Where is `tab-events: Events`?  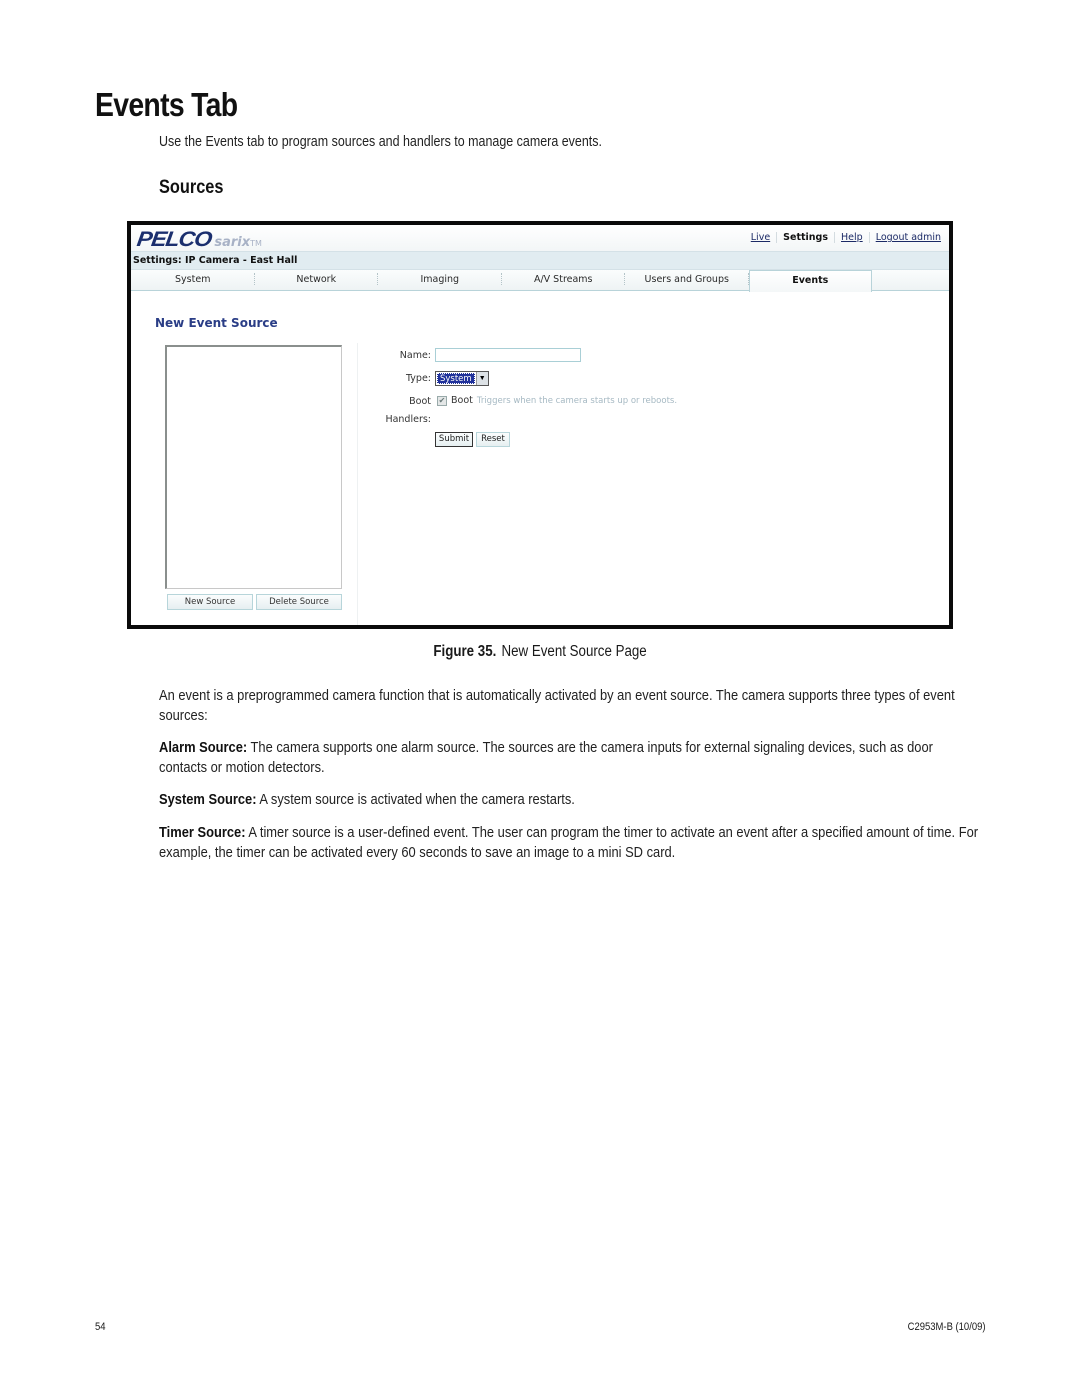 tab-events: Events is located at coordinates (810, 281).